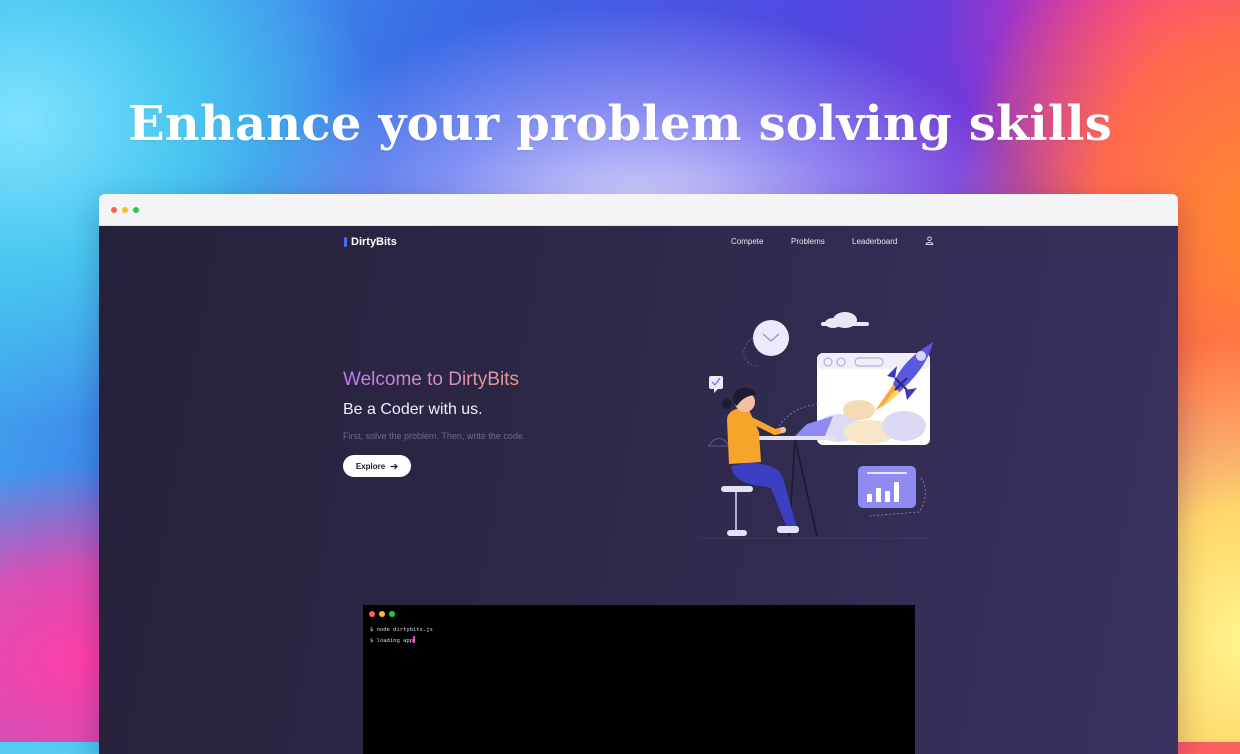 This screenshot has width=1240, height=754. I want to click on terminal-close-dot, so click(372, 614).